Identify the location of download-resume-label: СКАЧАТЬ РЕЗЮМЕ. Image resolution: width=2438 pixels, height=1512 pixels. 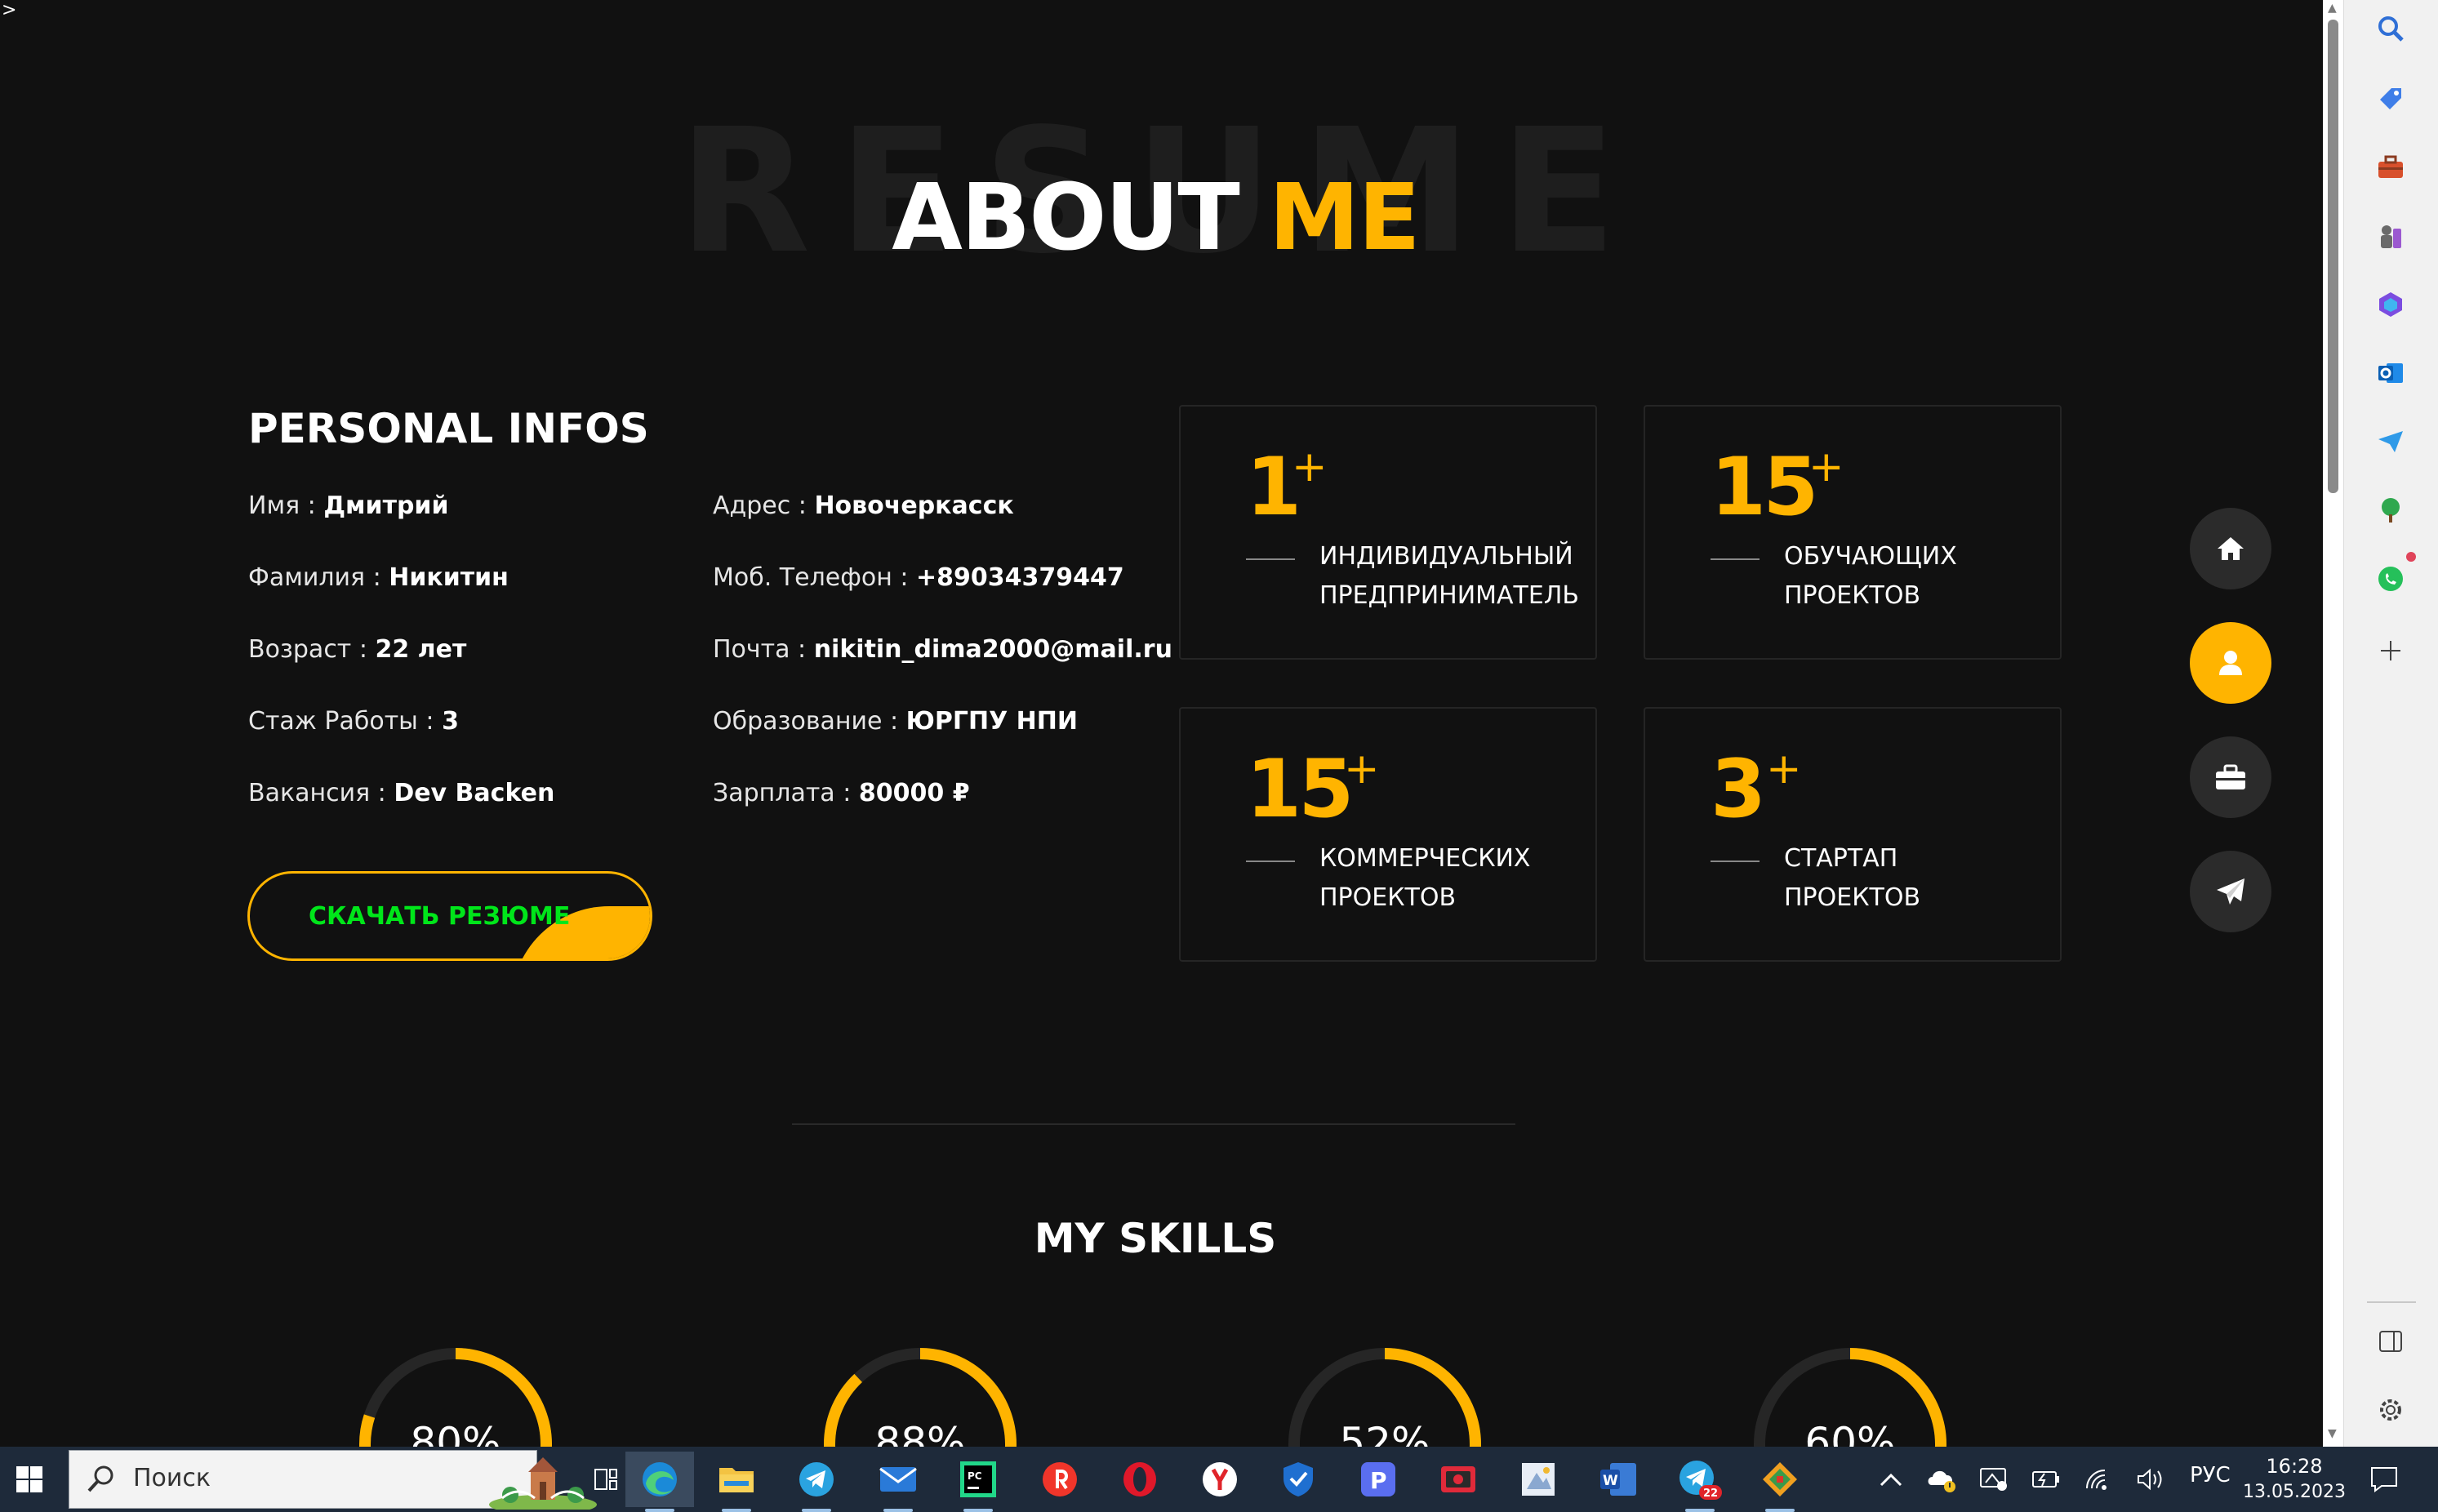
(440, 916).